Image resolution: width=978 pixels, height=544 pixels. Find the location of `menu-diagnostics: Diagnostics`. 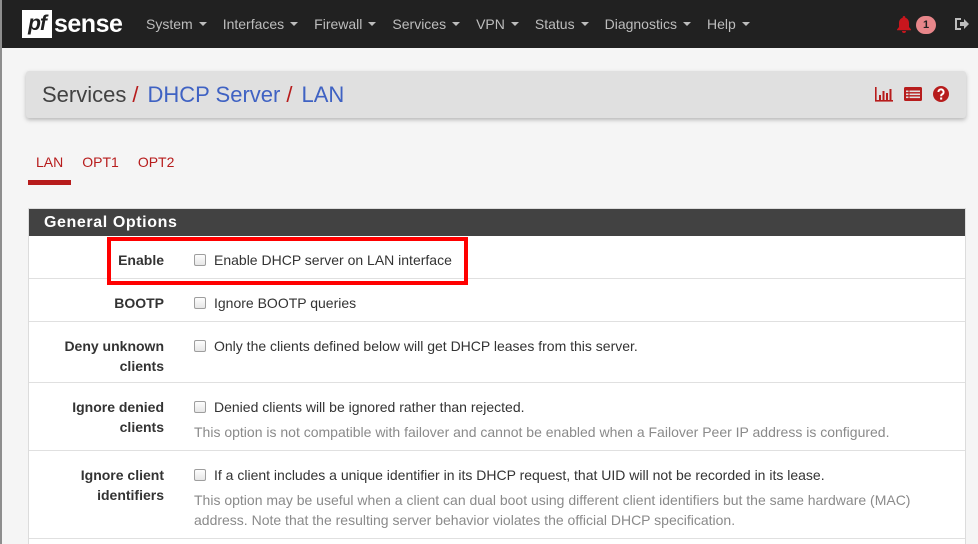

menu-diagnostics: Diagnostics is located at coordinates (648, 24).